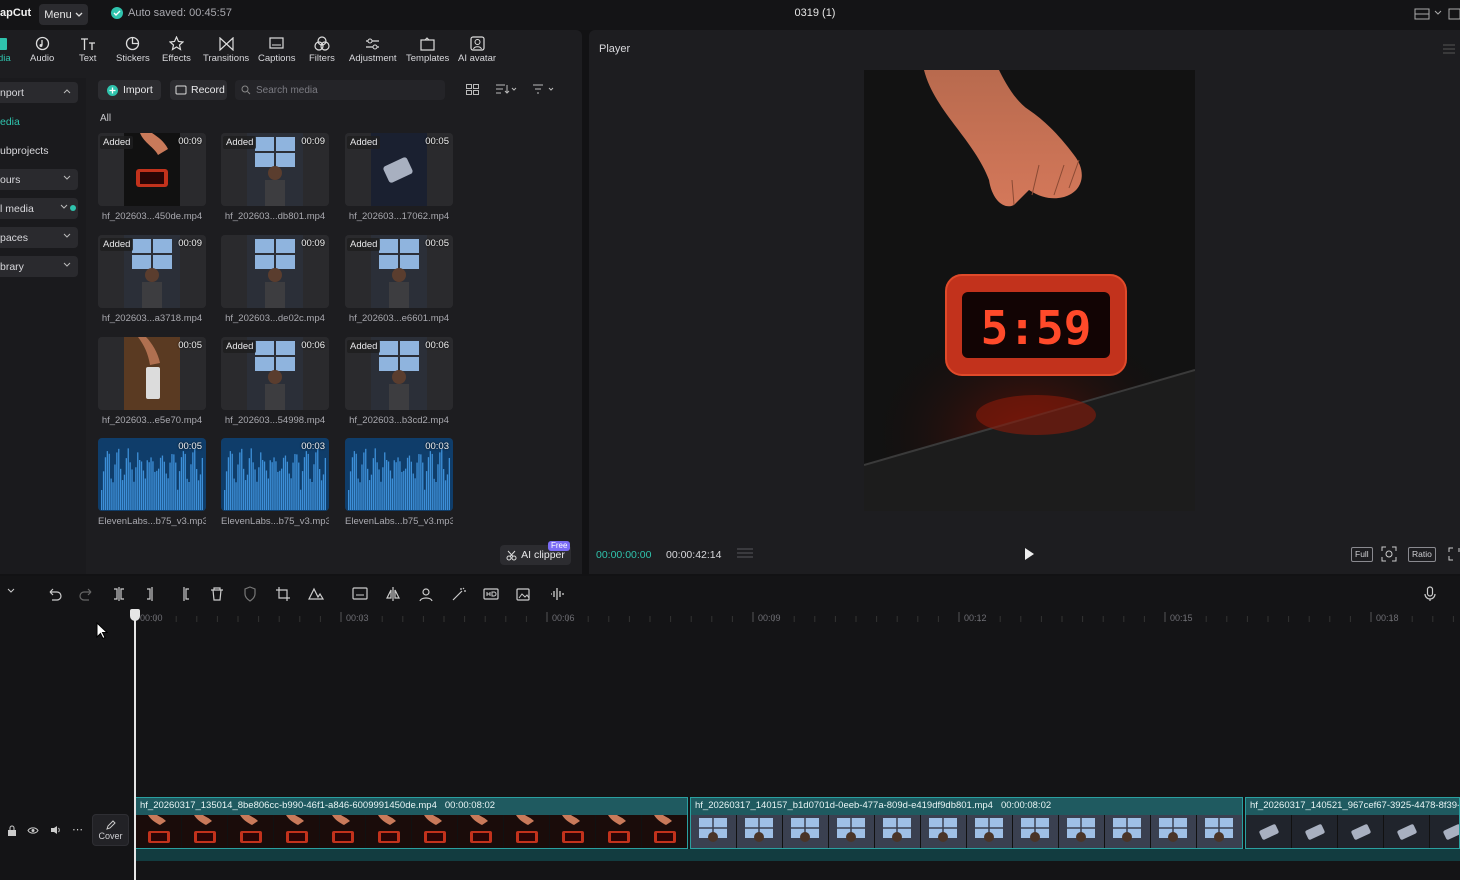 This screenshot has height=880, width=1460. What do you see at coordinates (33, 830) in the screenshot?
I see `eye-icon` at bounding box center [33, 830].